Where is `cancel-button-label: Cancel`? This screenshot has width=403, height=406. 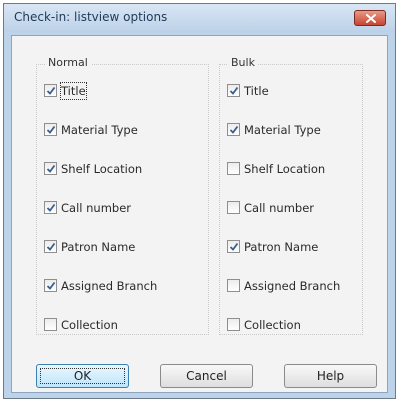
cancel-button-label: Cancel is located at coordinates (206, 376).